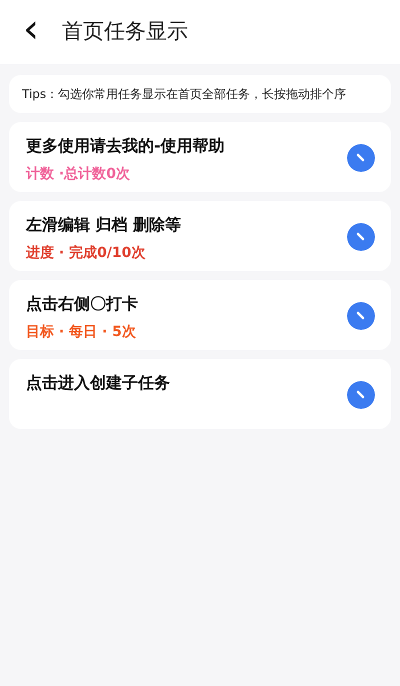  Describe the element at coordinates (200, 315) in the screenshot. I see `task-card: 点击右侧〇打卡 目标 · 每日 · 5次` at that location.